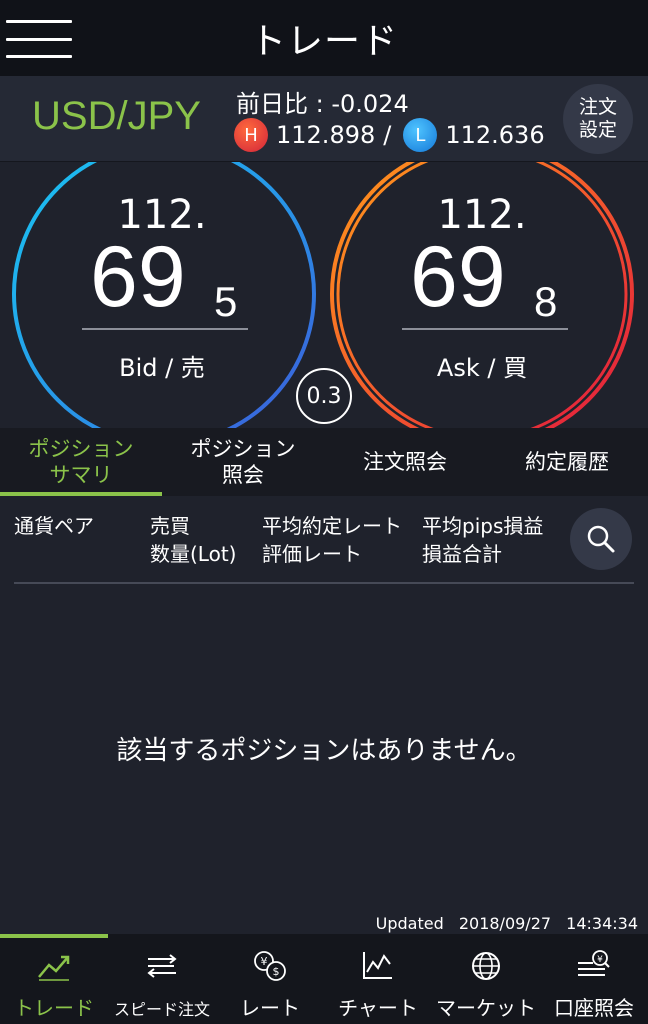  What do you see at coordinates (597, 130) in the screenshot?
I see `order-settings-label-2: 設定` at bounding box center [597, 130].